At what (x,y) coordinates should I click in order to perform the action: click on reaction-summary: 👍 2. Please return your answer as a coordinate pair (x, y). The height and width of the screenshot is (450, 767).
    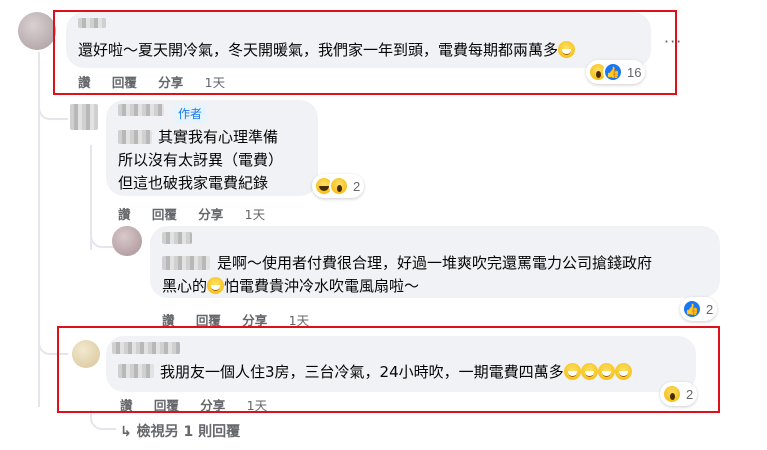
    Looking at the image, I should click on (699, 309).